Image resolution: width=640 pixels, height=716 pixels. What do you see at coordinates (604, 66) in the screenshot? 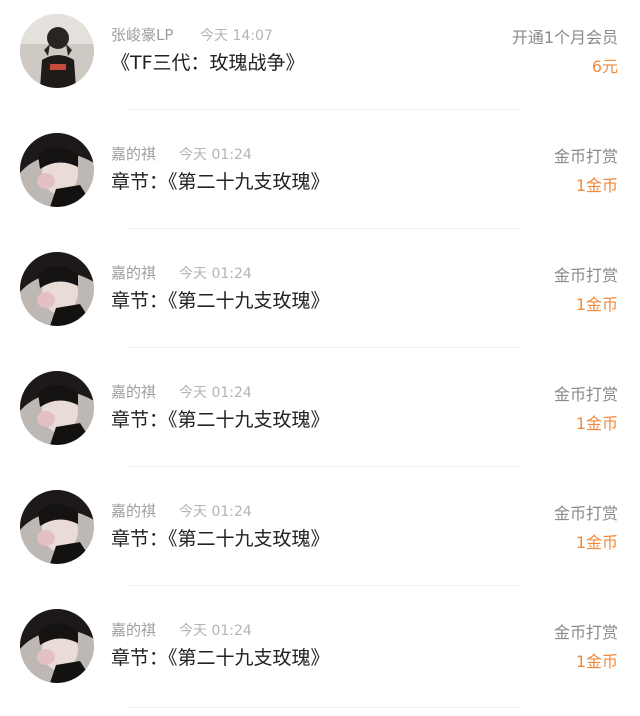
I see `reward-amount: 6元` at bounding box center [604, 66].